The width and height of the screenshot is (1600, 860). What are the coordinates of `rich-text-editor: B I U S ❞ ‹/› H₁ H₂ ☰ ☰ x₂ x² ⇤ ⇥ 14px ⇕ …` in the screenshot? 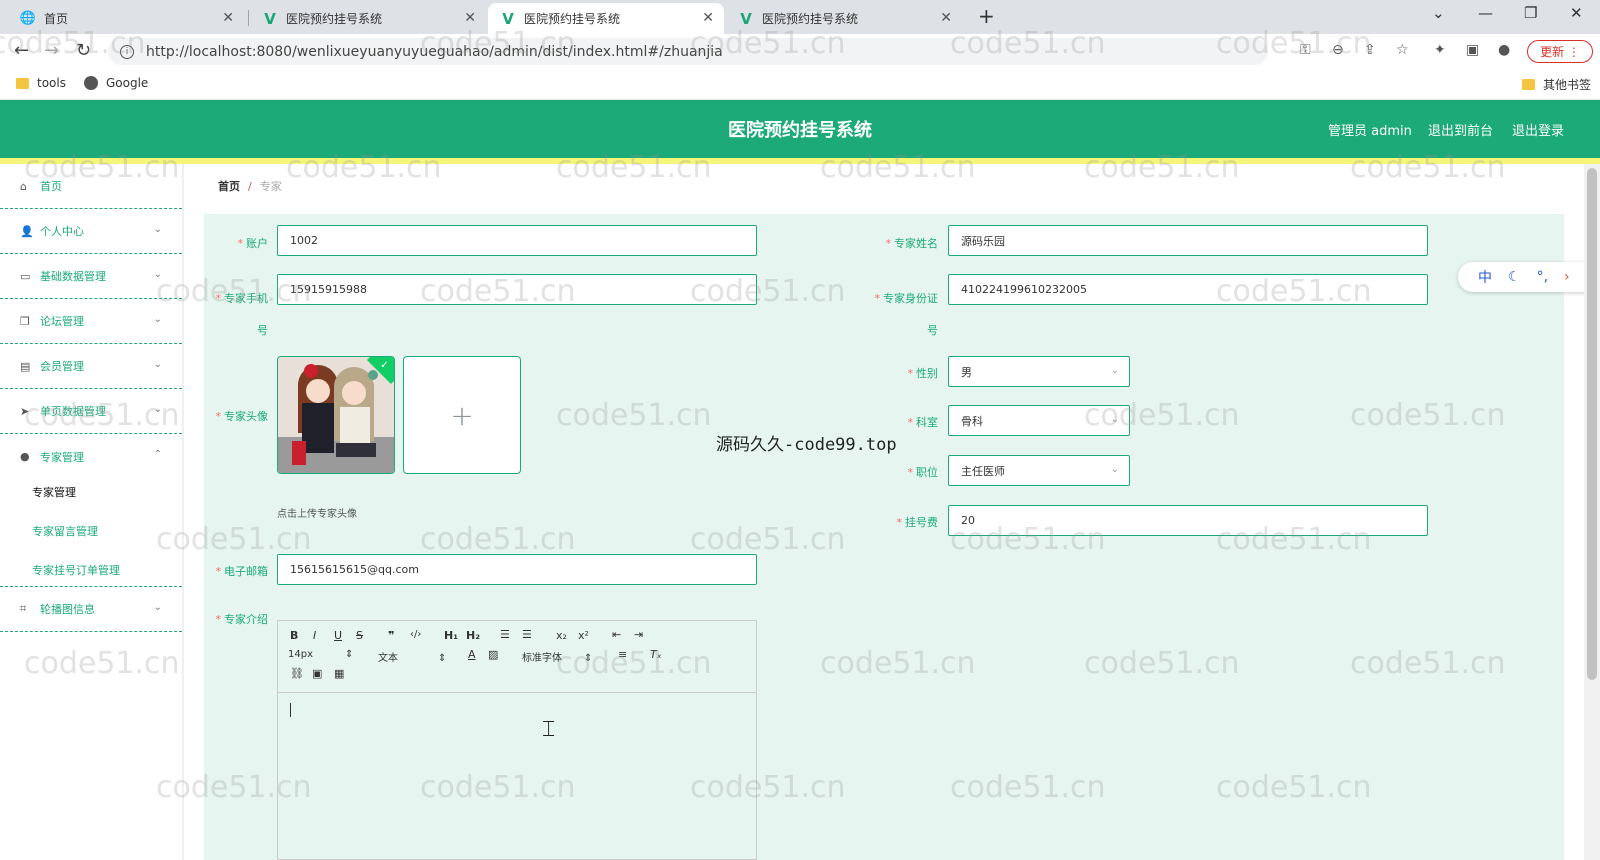 It's located at (517, 740).